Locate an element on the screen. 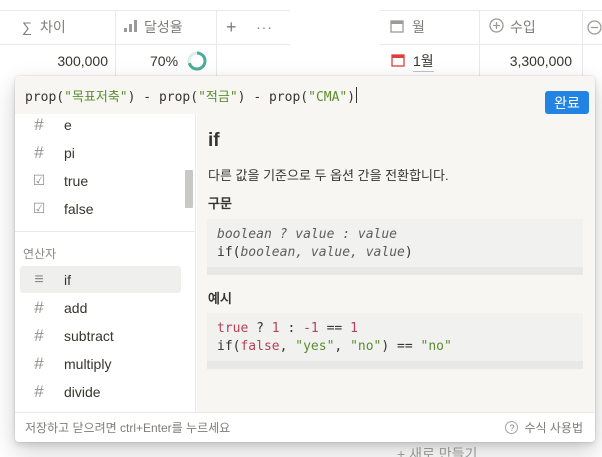 The image size is (602, 457). text-caret is located at coordinates (357, 95).